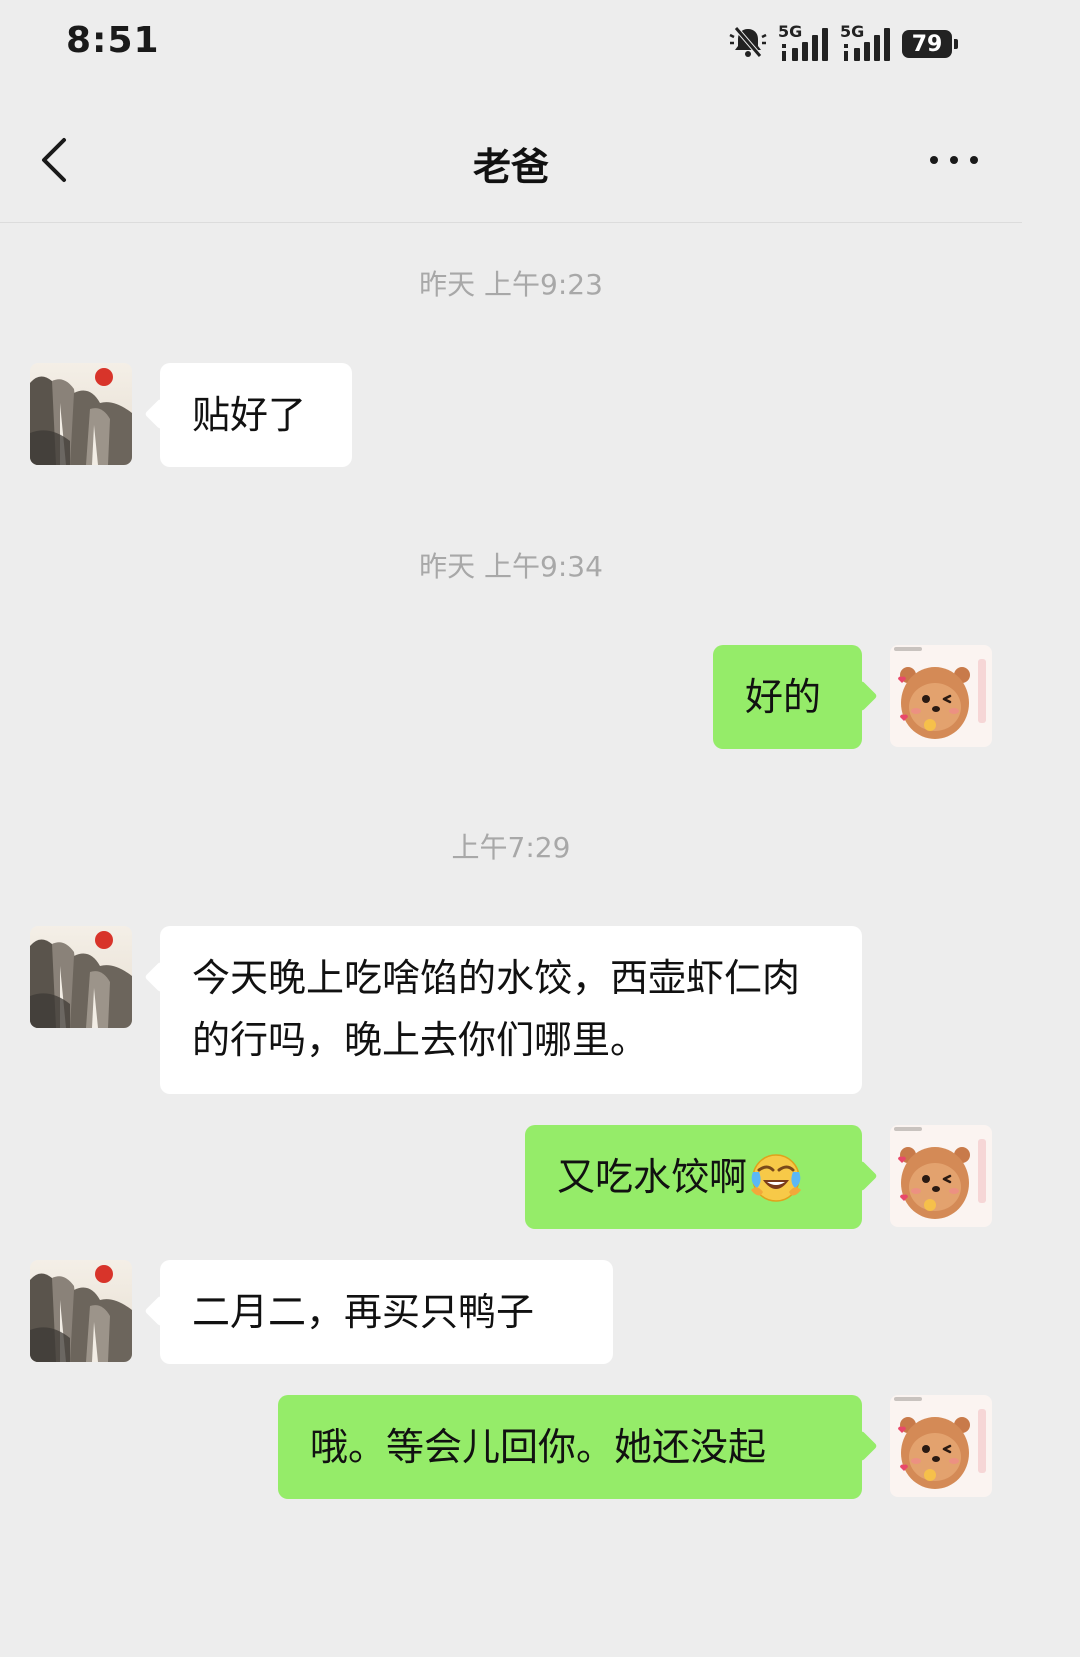 The height and width of the screenshot is (1657, 1080). What do you see at coordinates (363, 1312) in the screenshot?
I see `message-text: 二月二，再买只鸭子` at bounding box center [363, 1312].